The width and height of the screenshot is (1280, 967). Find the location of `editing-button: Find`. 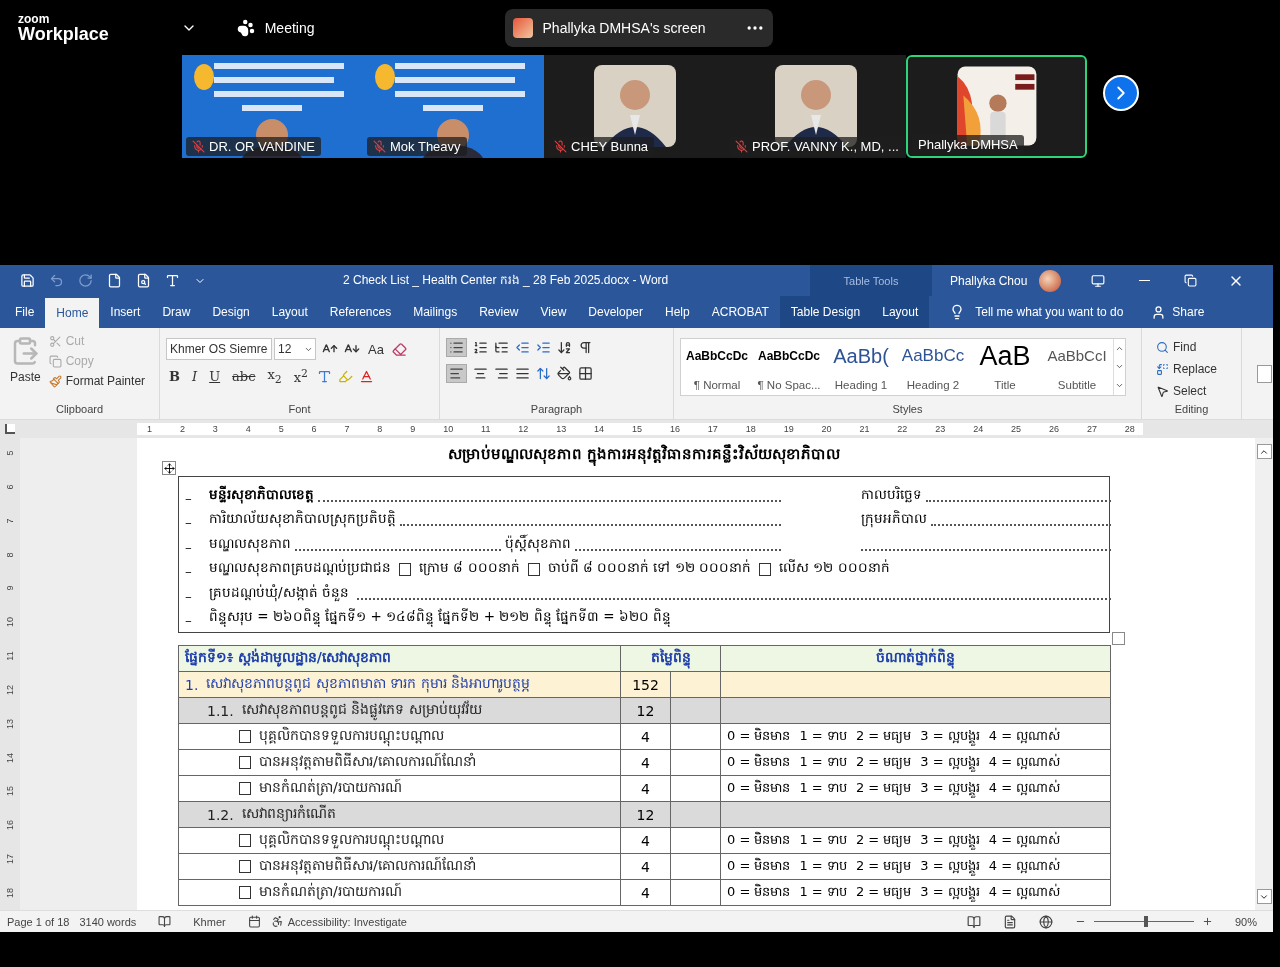

editing-button: Find is located at coordinates (1187, 347).